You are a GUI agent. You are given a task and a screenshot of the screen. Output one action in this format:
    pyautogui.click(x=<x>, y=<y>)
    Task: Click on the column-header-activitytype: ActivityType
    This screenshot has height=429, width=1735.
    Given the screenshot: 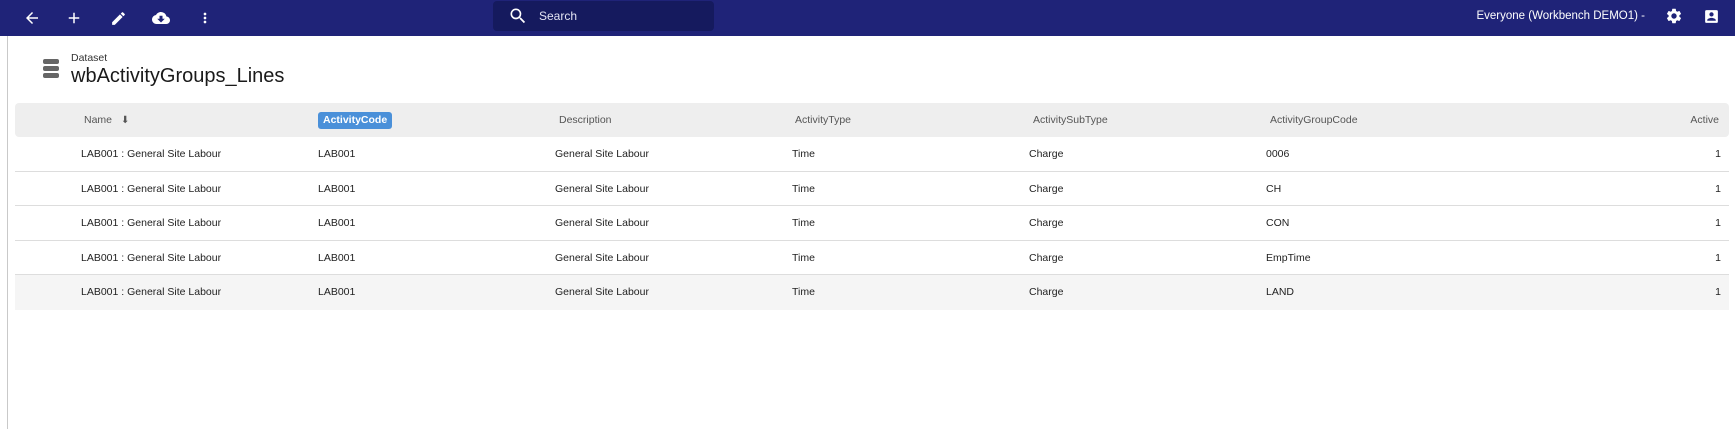 What is the action you would take?
    pyautogui.click(x=823, y=120)
    